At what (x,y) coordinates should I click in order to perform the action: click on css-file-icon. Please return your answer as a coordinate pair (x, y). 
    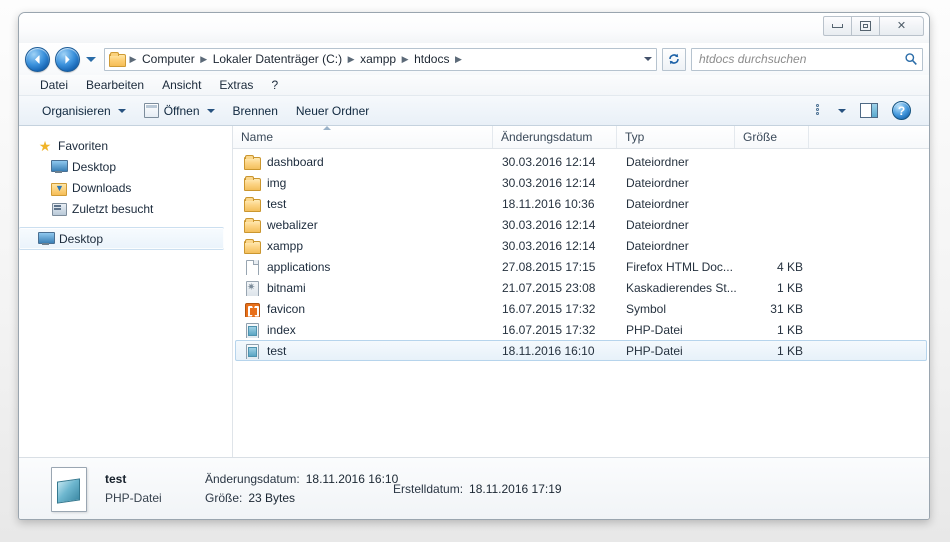
    Looking at the image, I should click on (252, 288).